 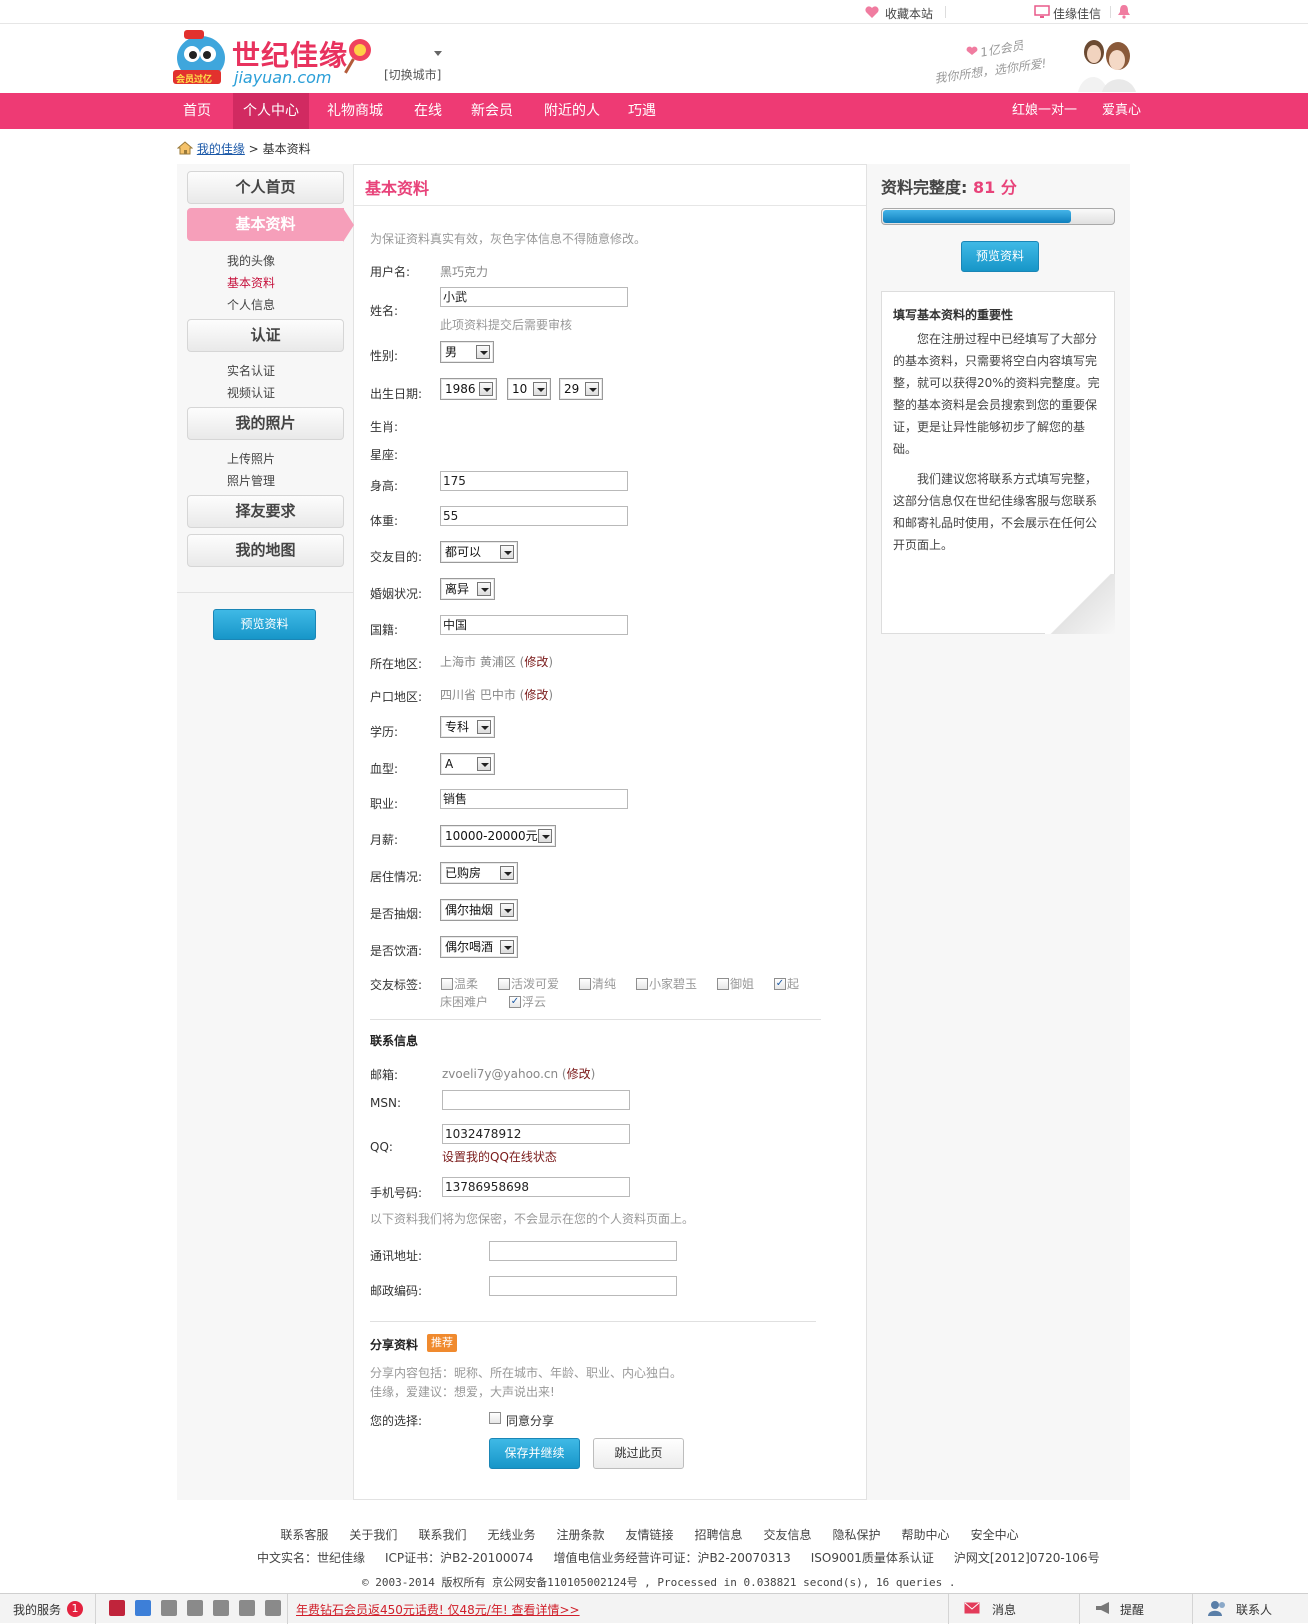 What do you see at coordinates (995, 1535) in the screenshot?
I see `footer-link: 安全中心` at bounding box center [995, 1535].